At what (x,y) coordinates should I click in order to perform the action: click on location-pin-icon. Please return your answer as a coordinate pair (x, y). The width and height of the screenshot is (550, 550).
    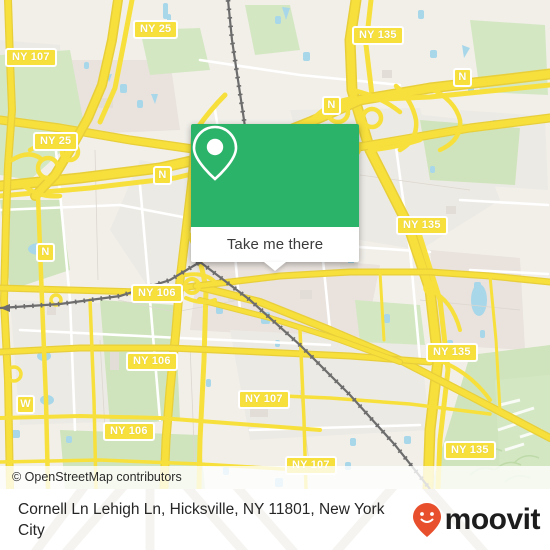
    Looking at the image, I should click on (215, 153).